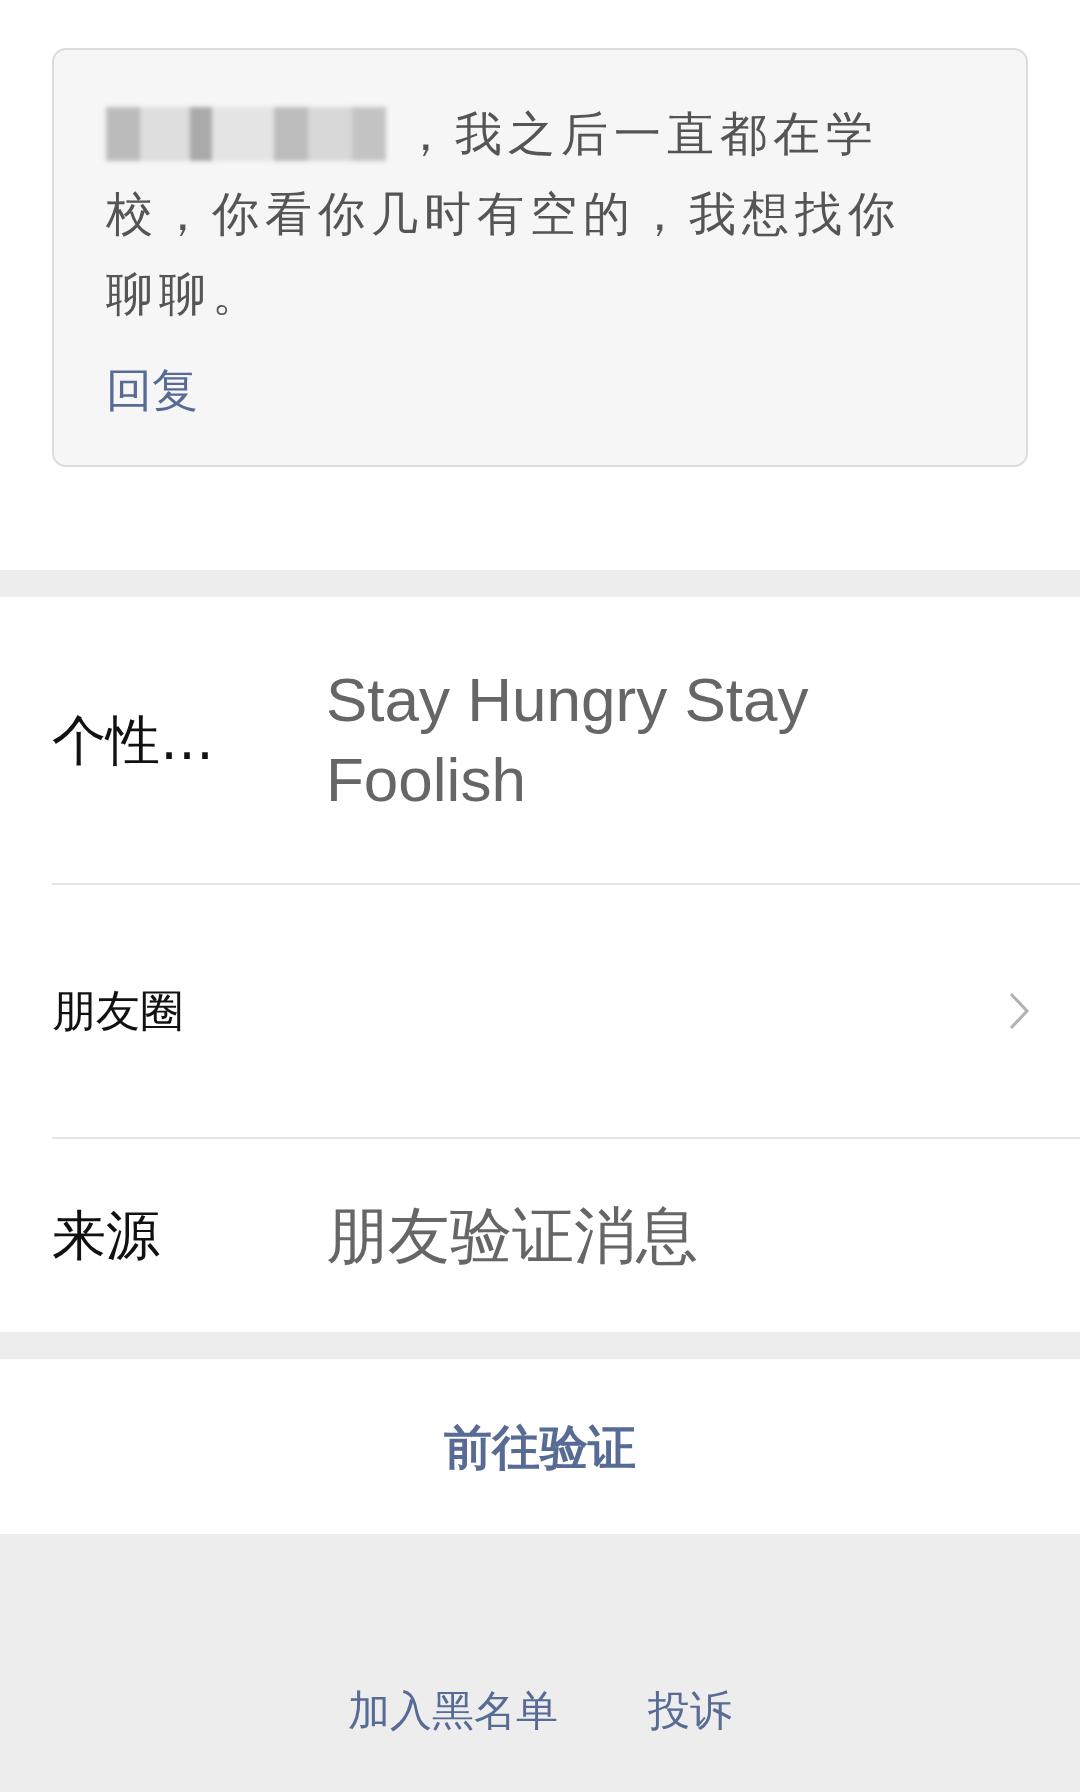 Image resolution: width=1080 pixels, height=1792 pixels. What do you see at coordinates (504, 214) in the screenshot?
I see `message-line: 校，你看你几时有空的，我想找你` at bounding box center [504, 214].